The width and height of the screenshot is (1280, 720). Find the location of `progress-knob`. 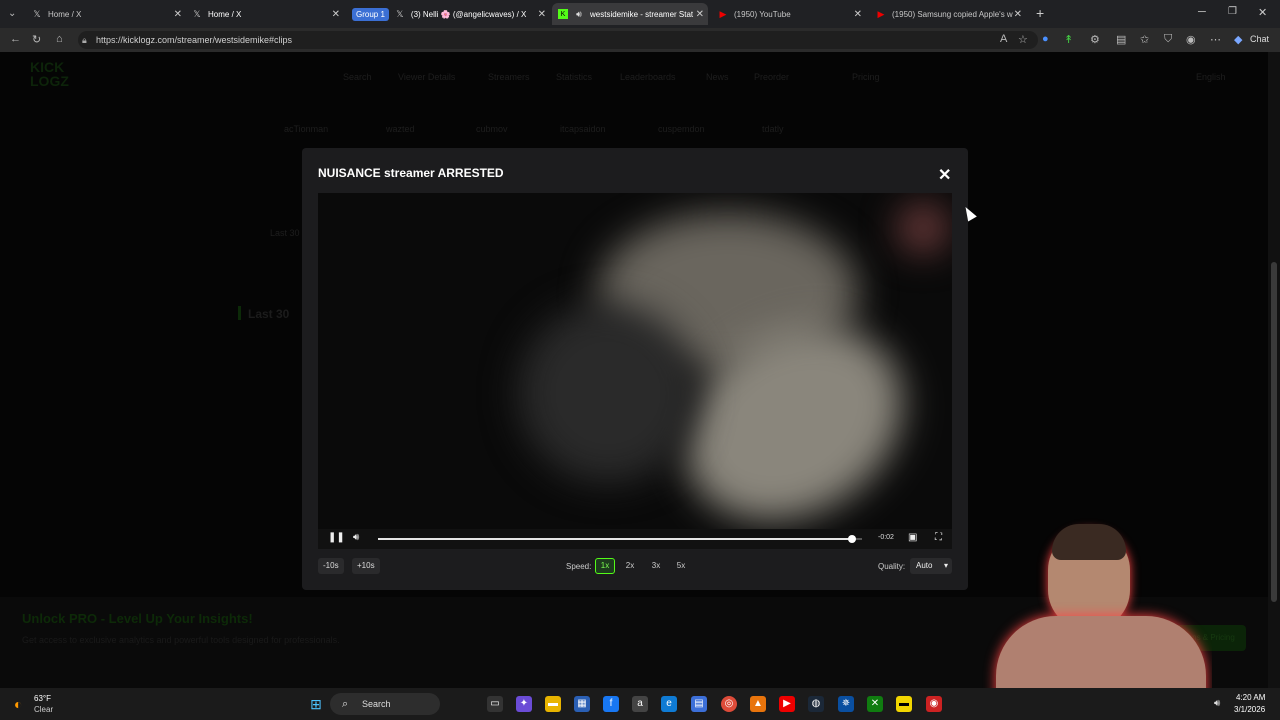

progress-knob is located at coordinates (852, 539).